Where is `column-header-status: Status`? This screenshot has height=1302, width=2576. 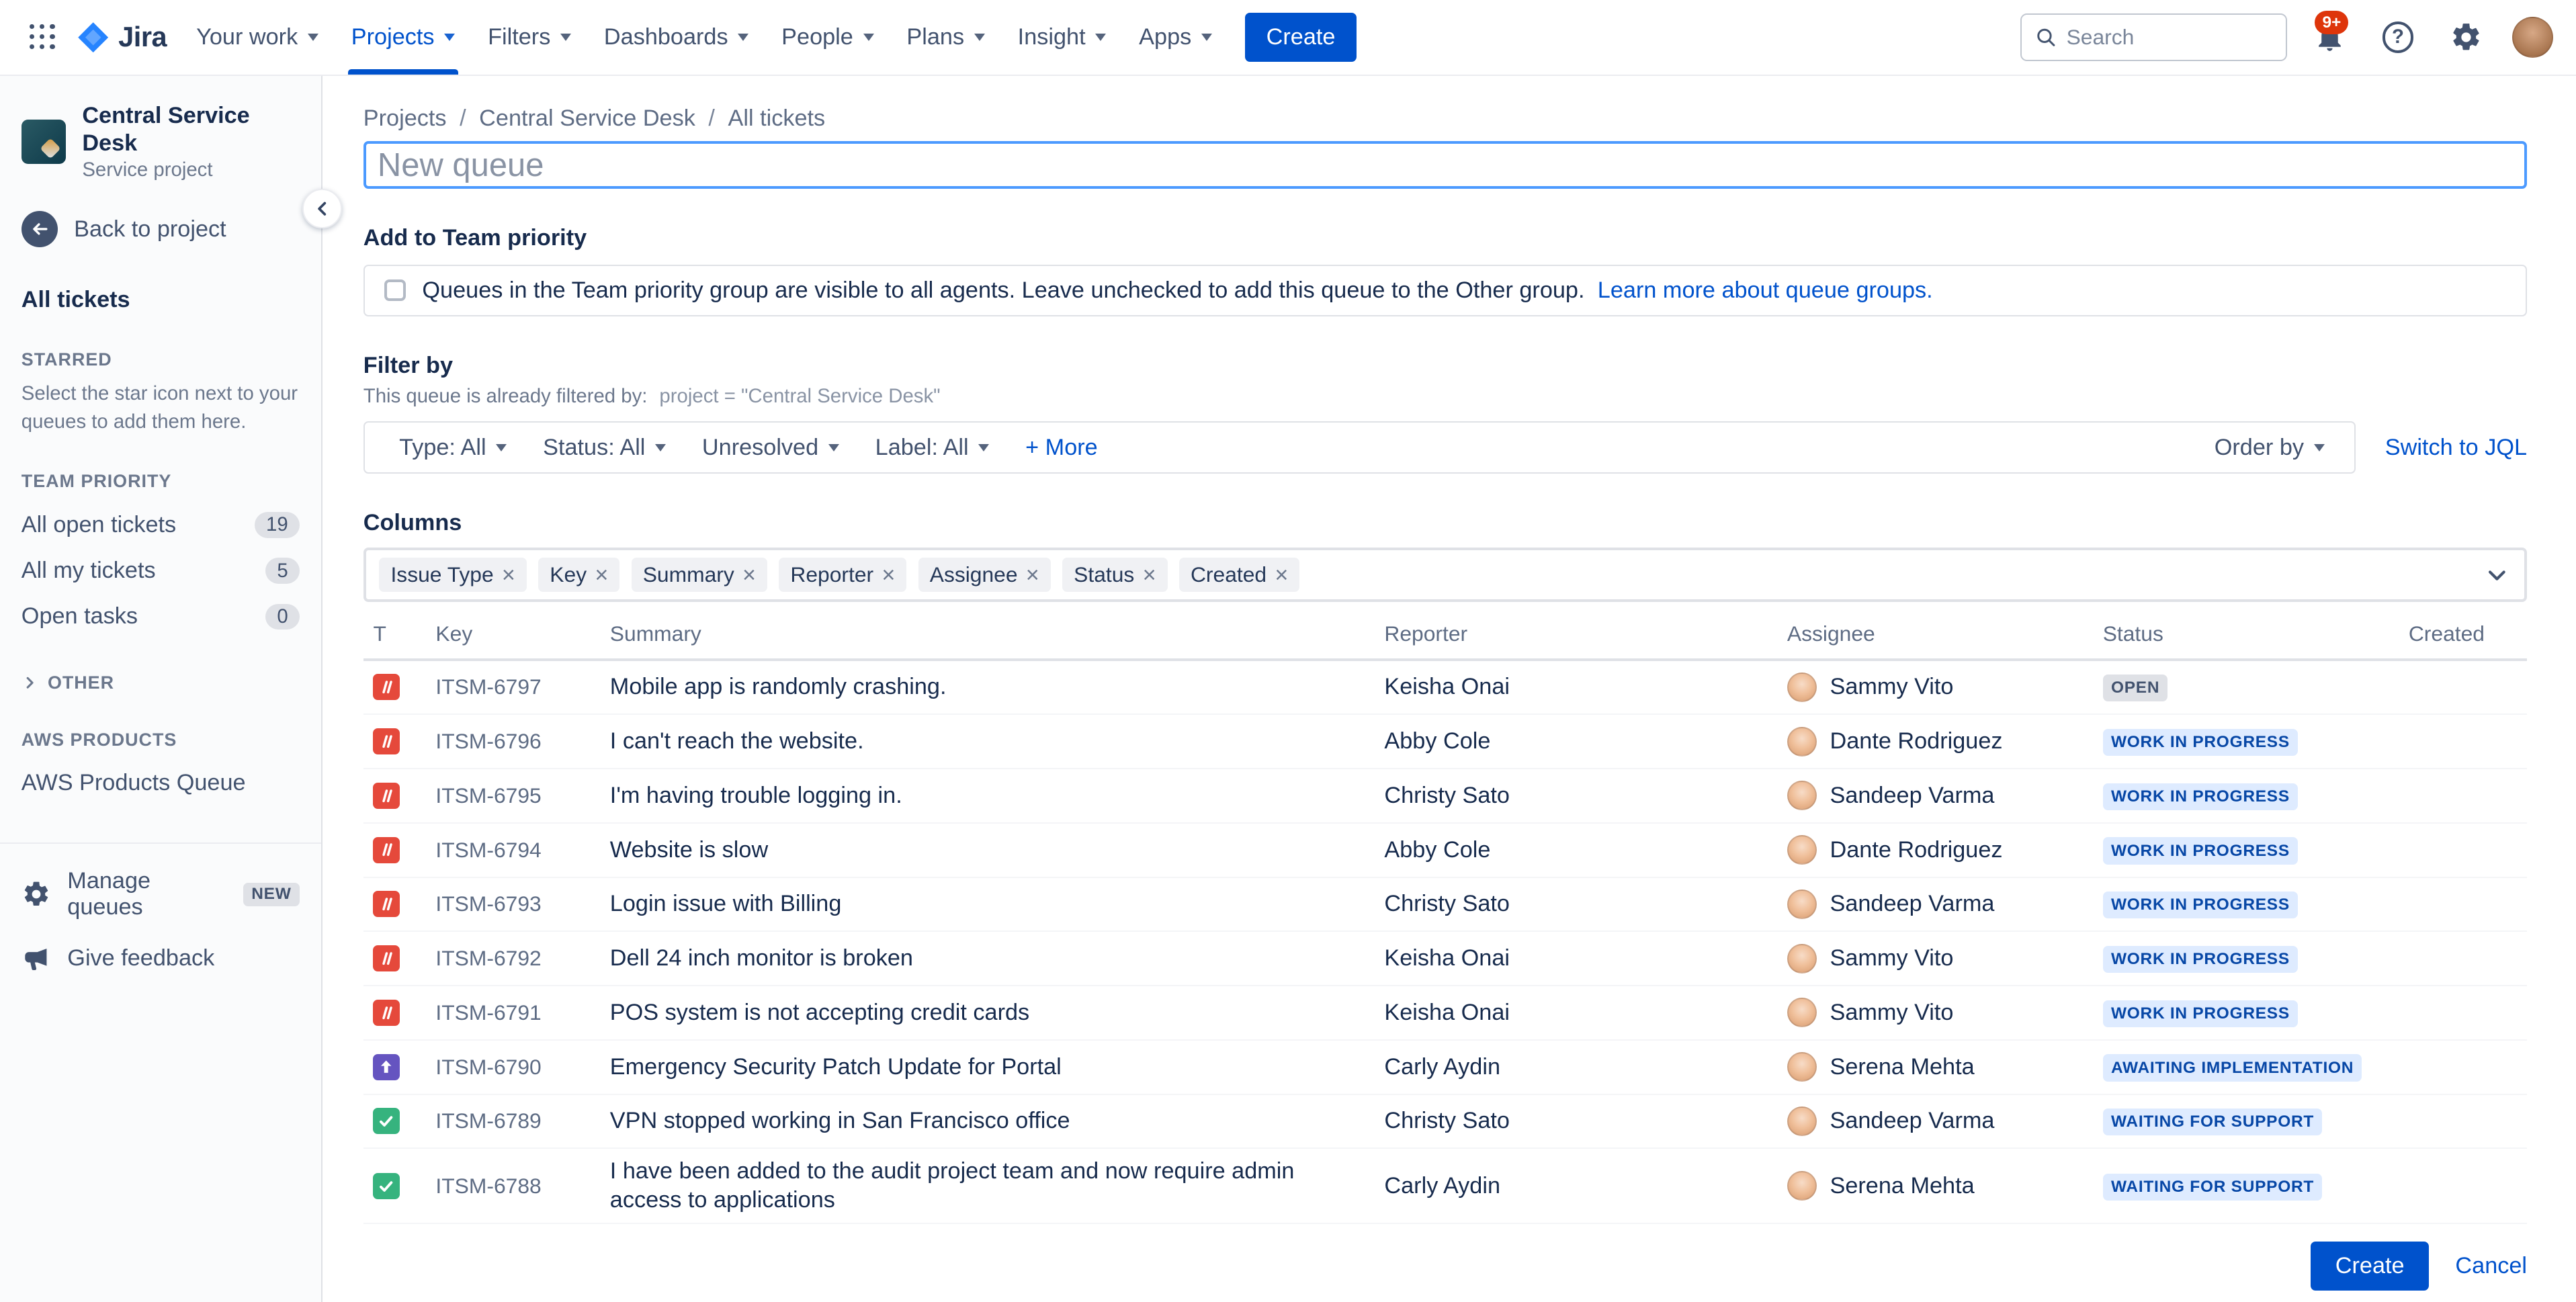
column-header-status: Status is located at coordinates (2242, 633).